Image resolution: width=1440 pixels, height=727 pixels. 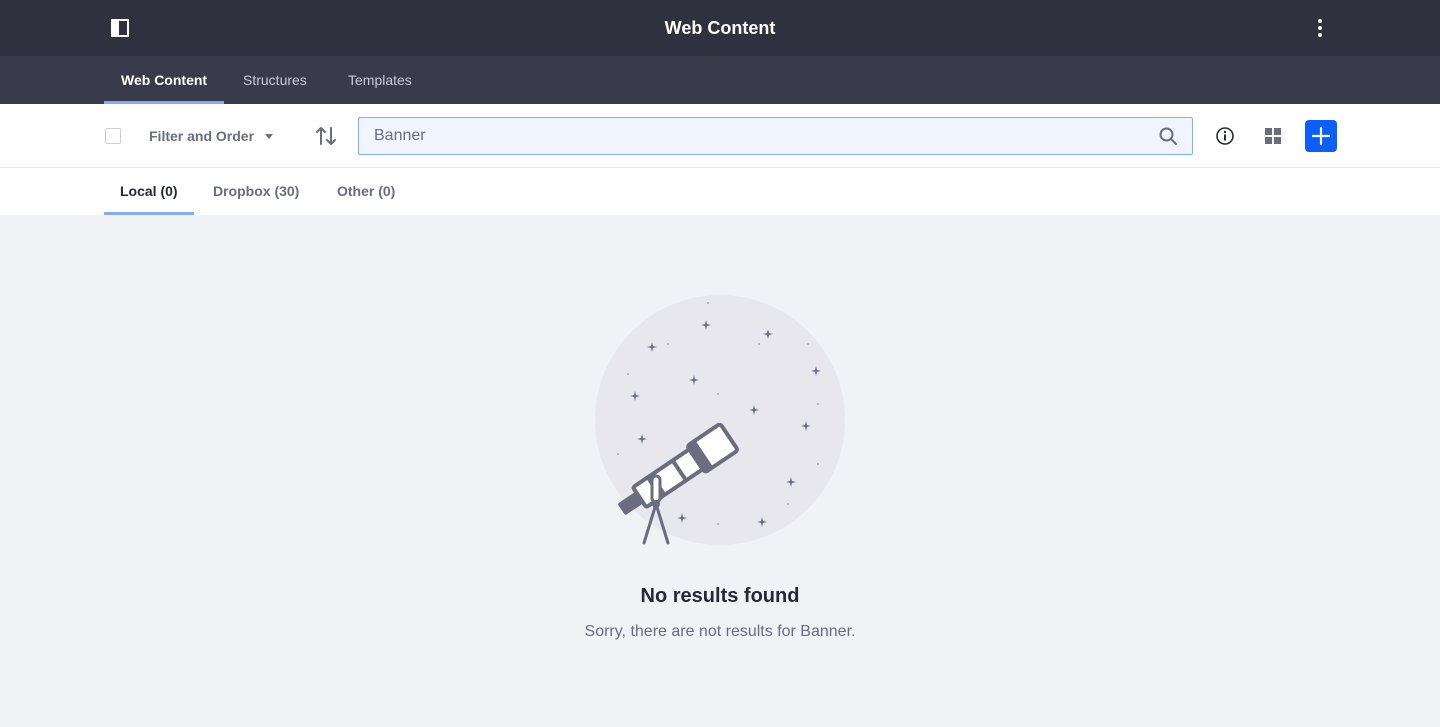 I want to click on repository-tabs: Local (0) Dropbox (30) Other (0), so click(x=720, y=191).